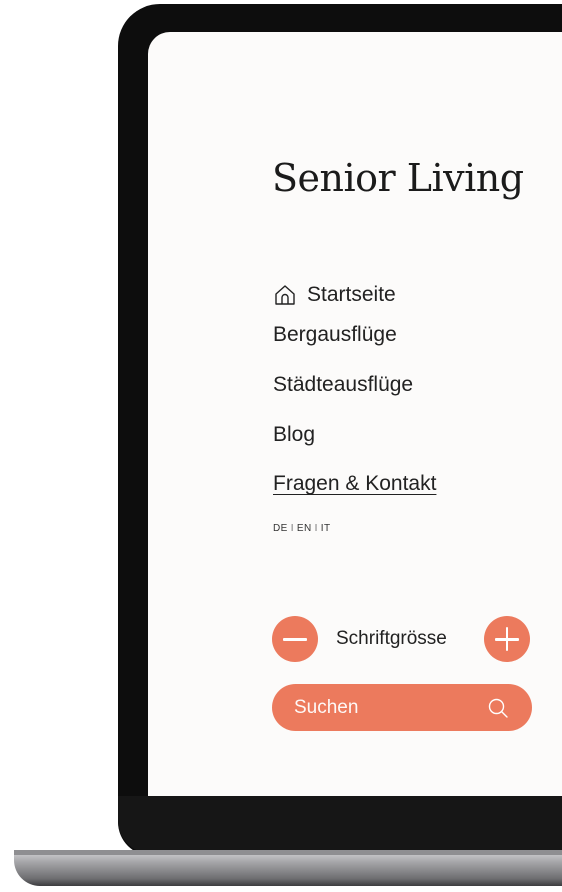  What do you see at coordinates (340, 825) in the screenshot?
I see `laptop-chin` at bounding box center [340, 825].